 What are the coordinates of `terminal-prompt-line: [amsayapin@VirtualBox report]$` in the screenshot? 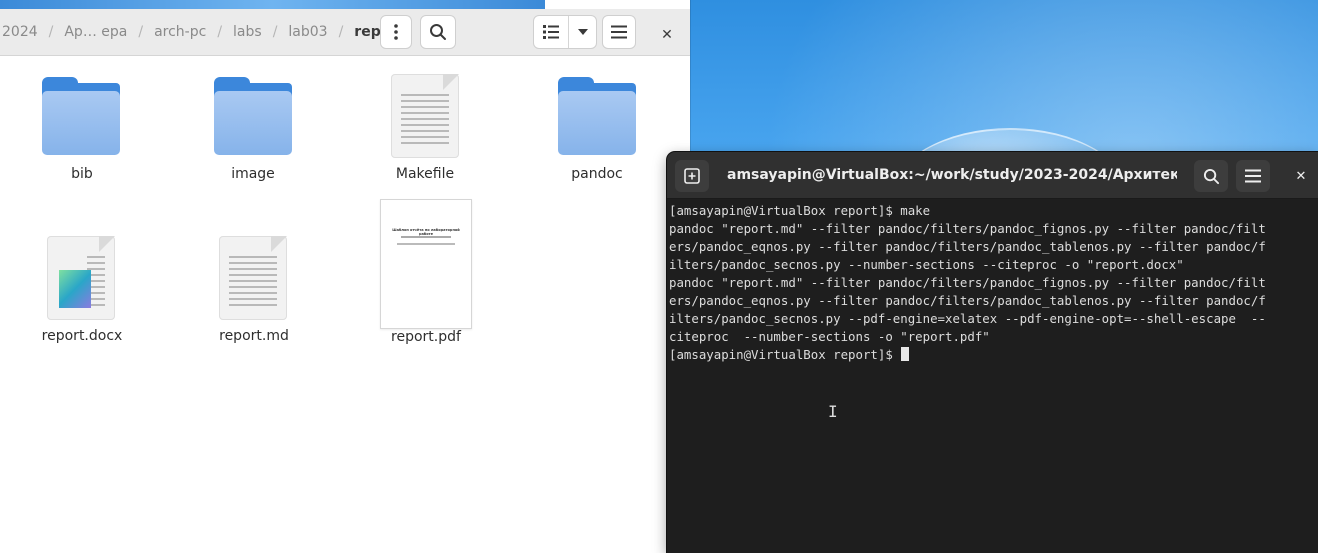 It's located at (991, 355).